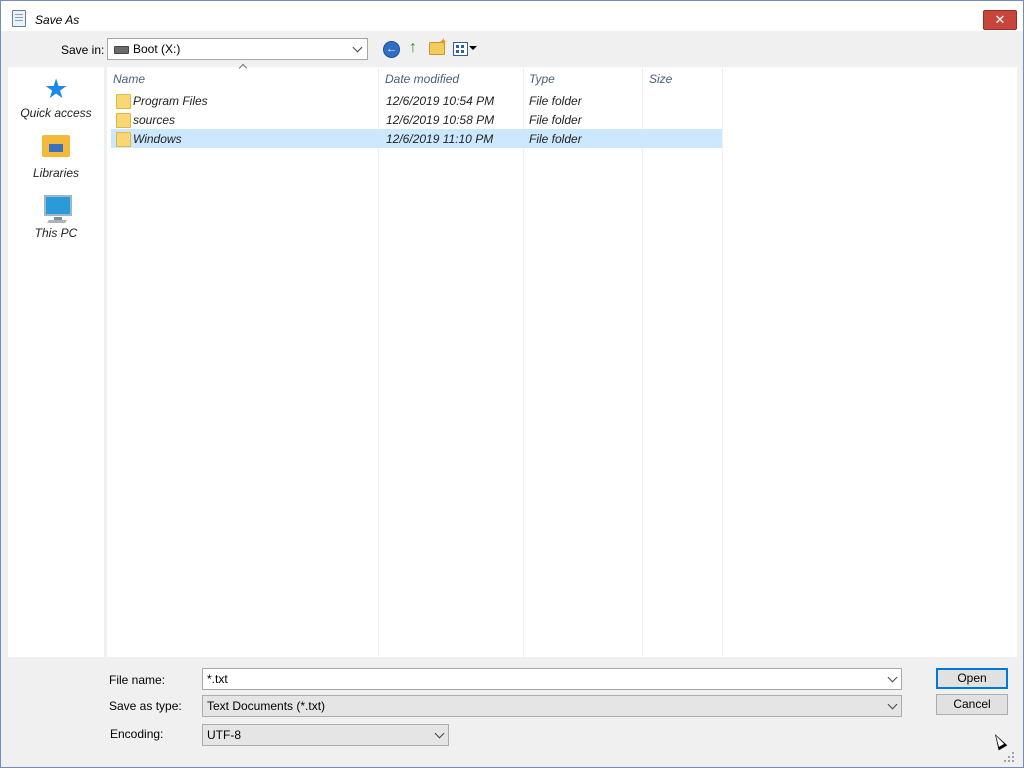 The image size is (1024, 768). I want to click on place-label: Quick access, so click(56, 113).